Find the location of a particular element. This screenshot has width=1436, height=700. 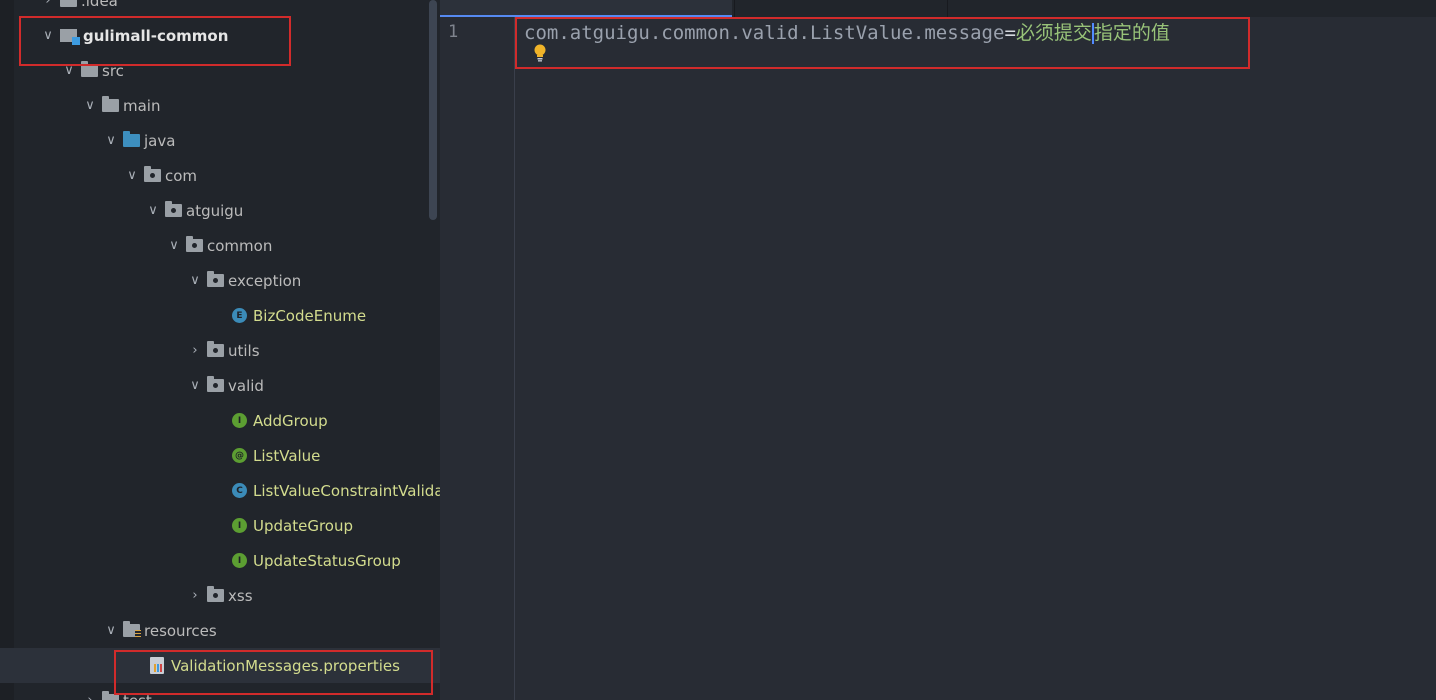

tree-item-xss: › xss is located at coordinates (220, 595).